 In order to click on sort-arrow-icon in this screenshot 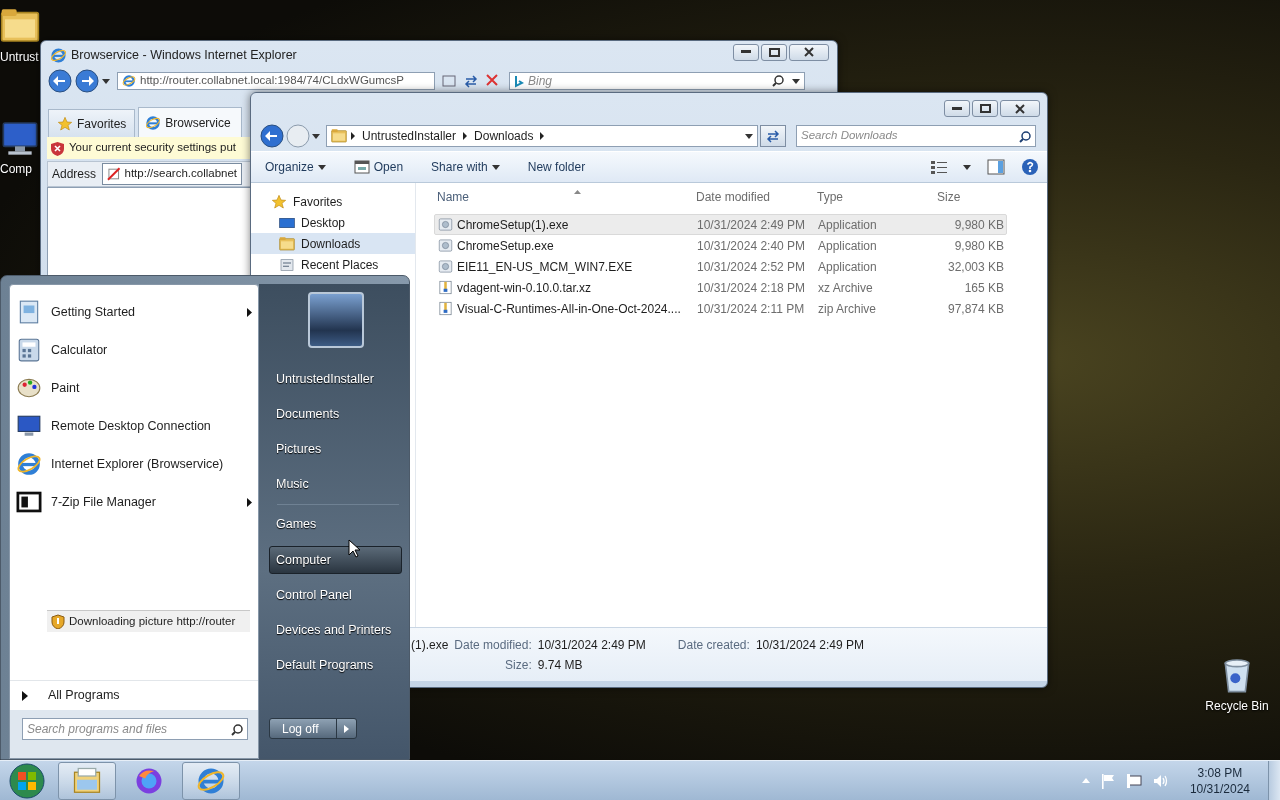, I will do `click(577, 191)`.